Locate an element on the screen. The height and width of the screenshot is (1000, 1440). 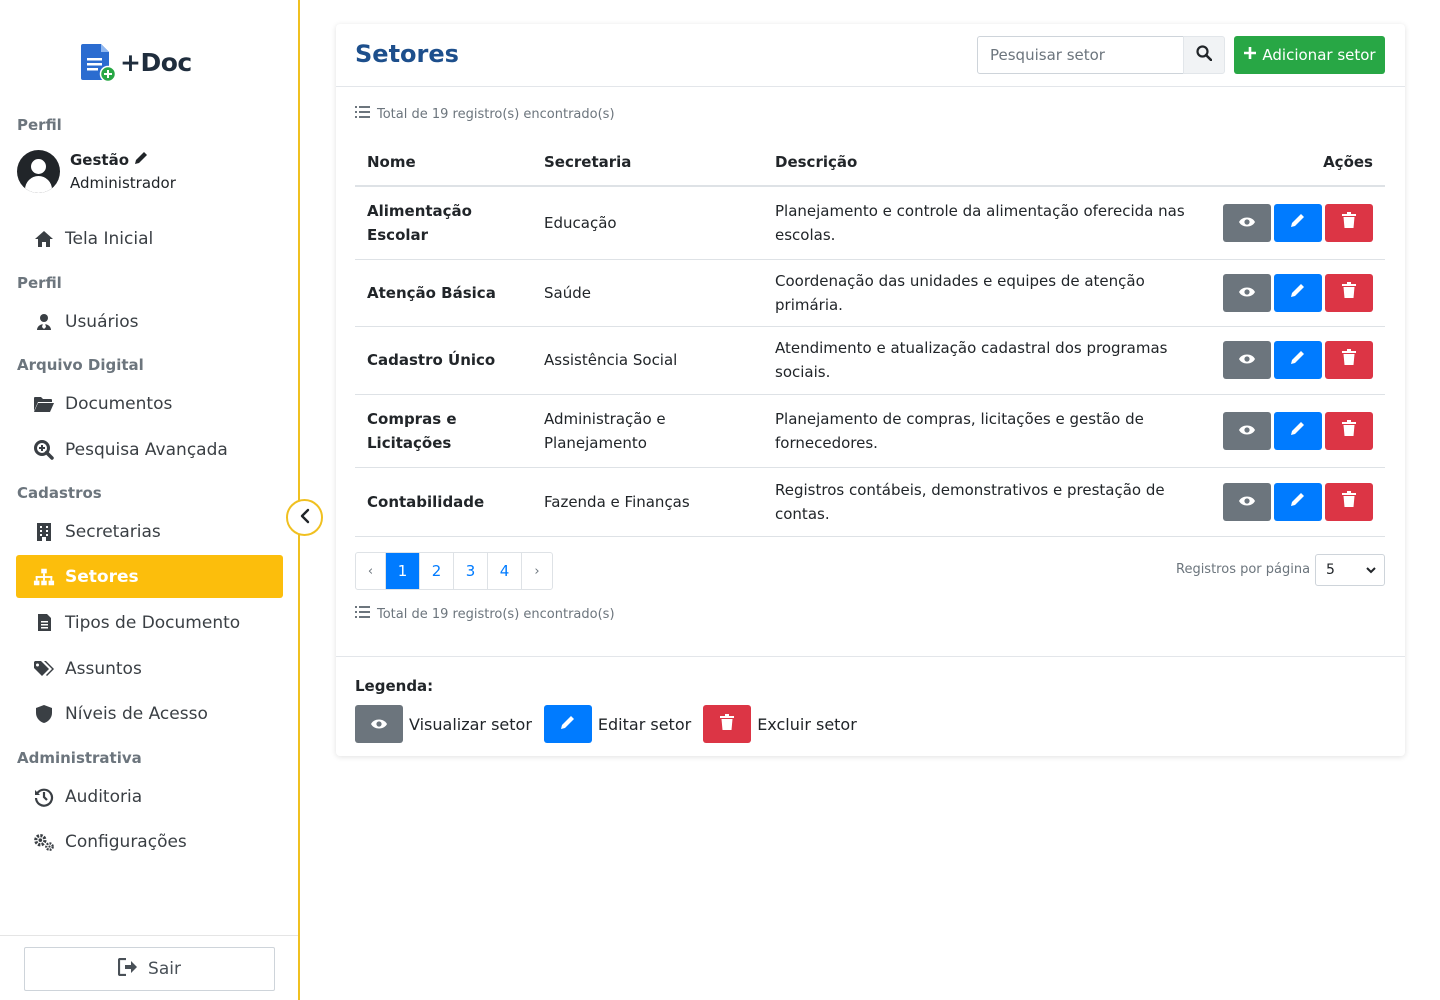
sidebar-item-settings: Configurações is located at coordinates (149, 841).